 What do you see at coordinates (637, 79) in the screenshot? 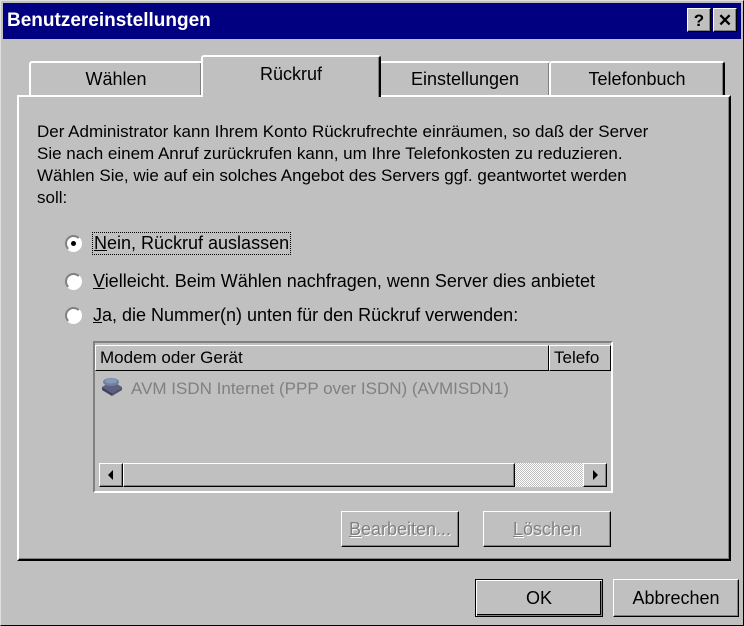
I see `tab-telefonbuch: Telefonbuch` at bounding box center [637, 79].